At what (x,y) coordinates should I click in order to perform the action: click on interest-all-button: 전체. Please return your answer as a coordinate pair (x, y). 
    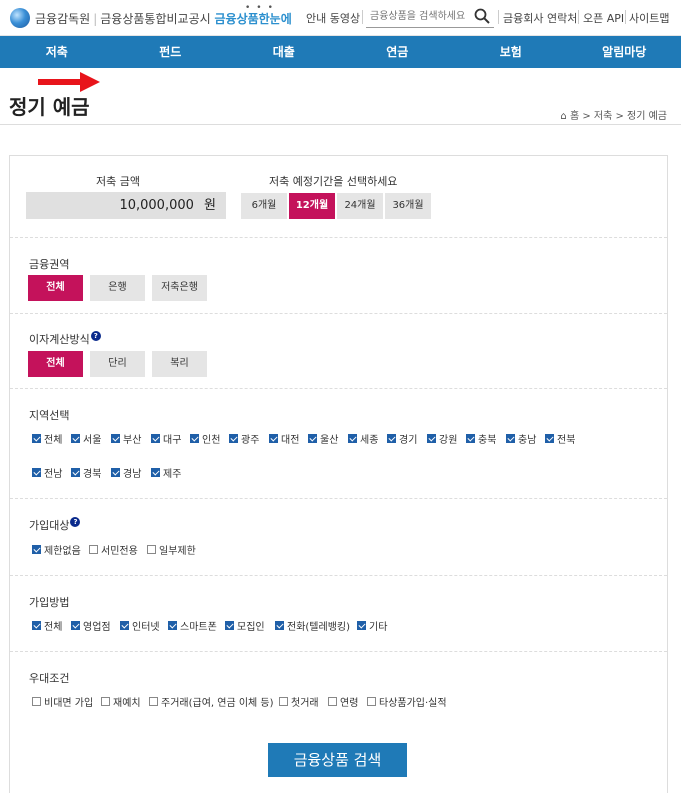
    Looking at the image, I should click on (55, 364).